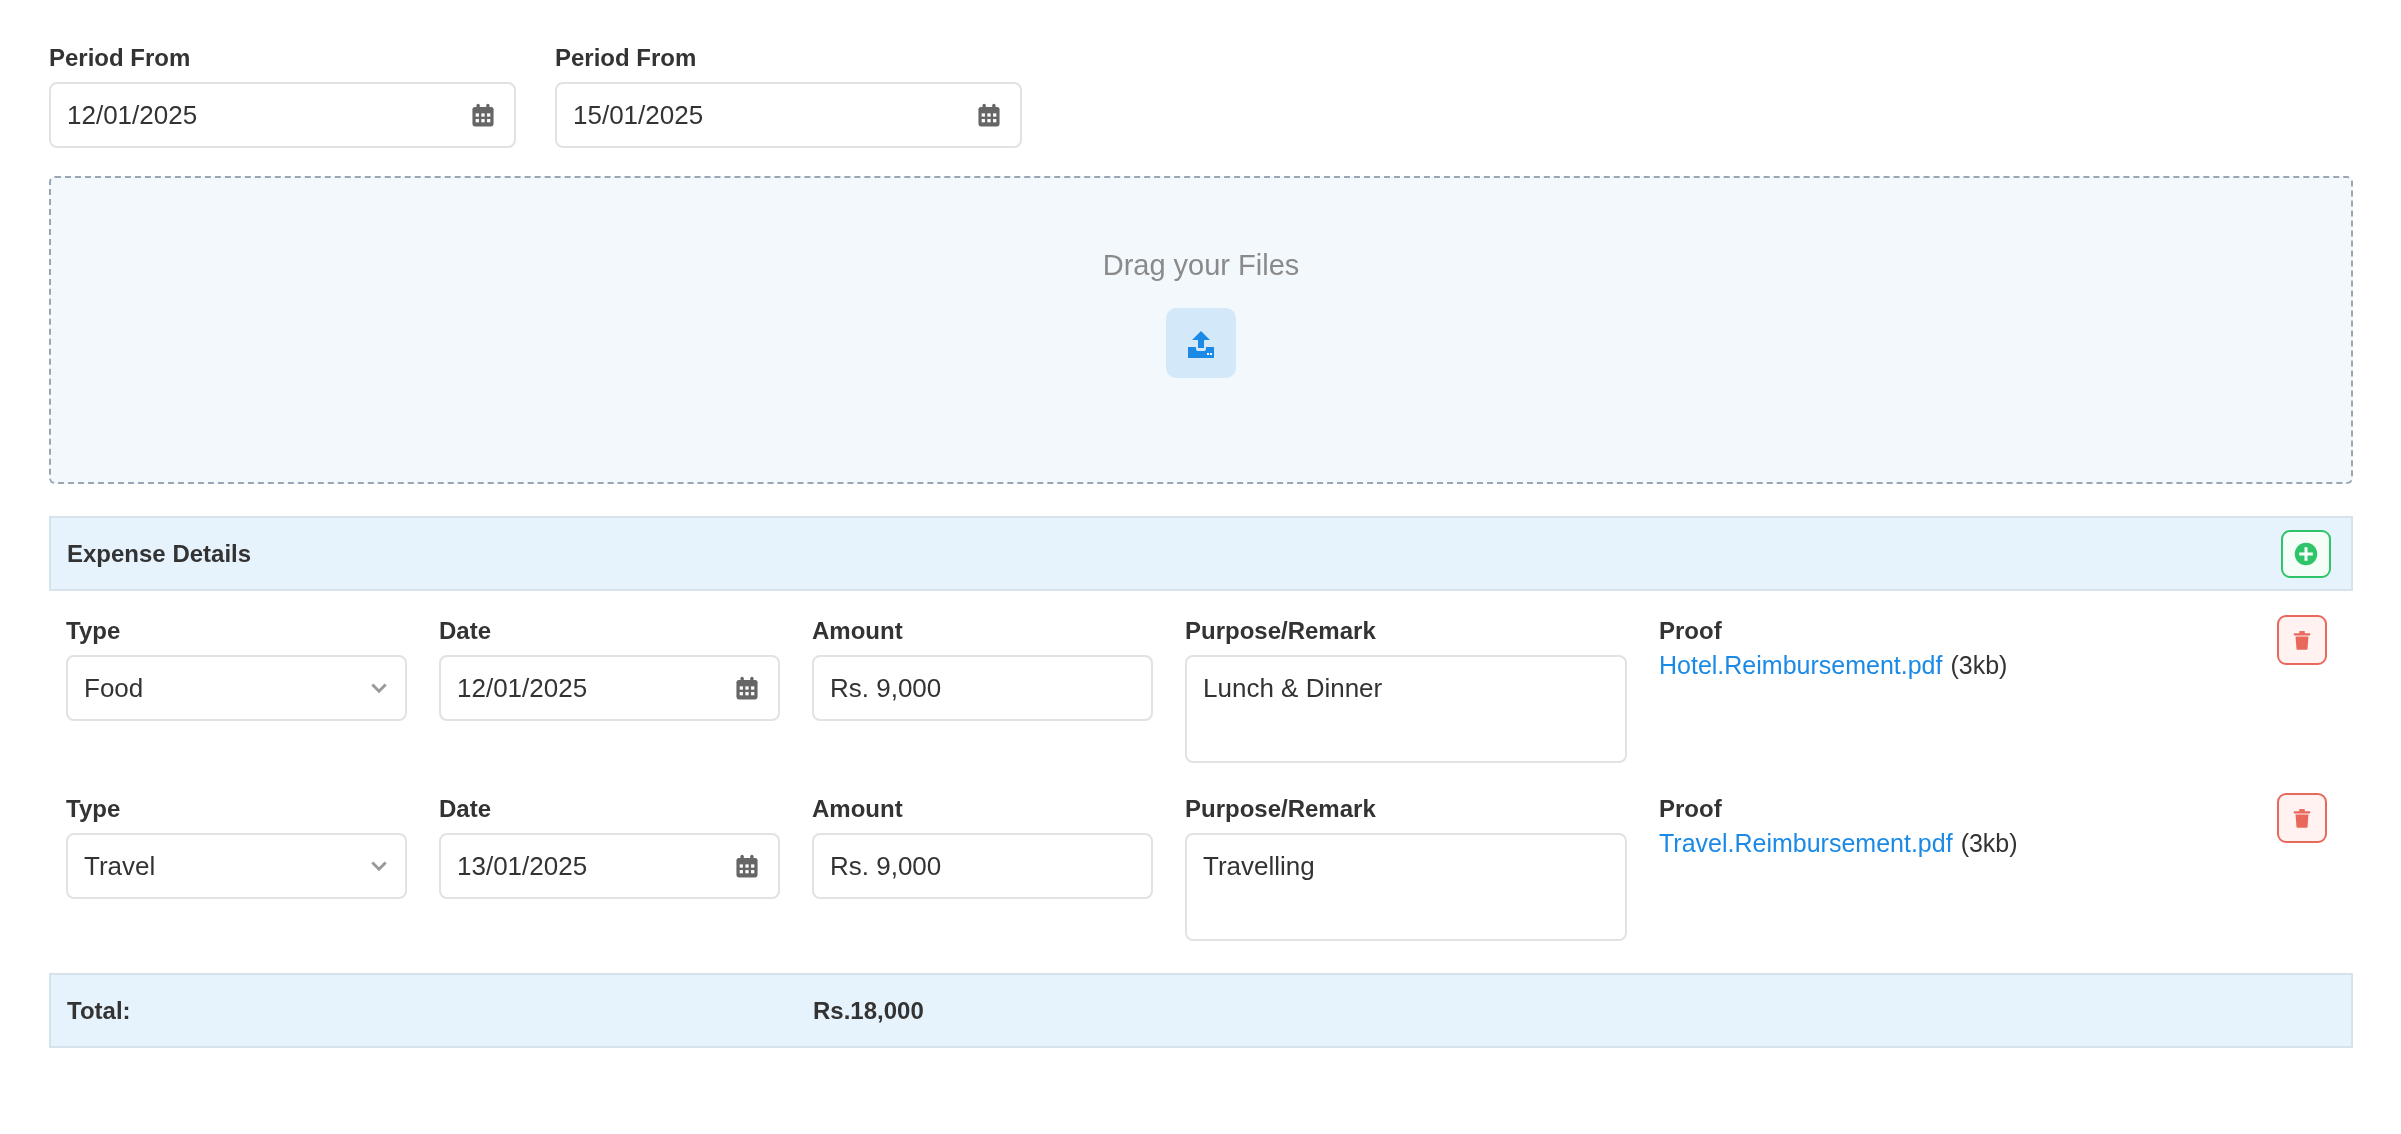 The width and height of the screenshot is (2401, 1134). What do you see at coordinates (788, 115) in the screenshot?
I see `date-field: 15/01/2025` at bounding box center [788, 115].